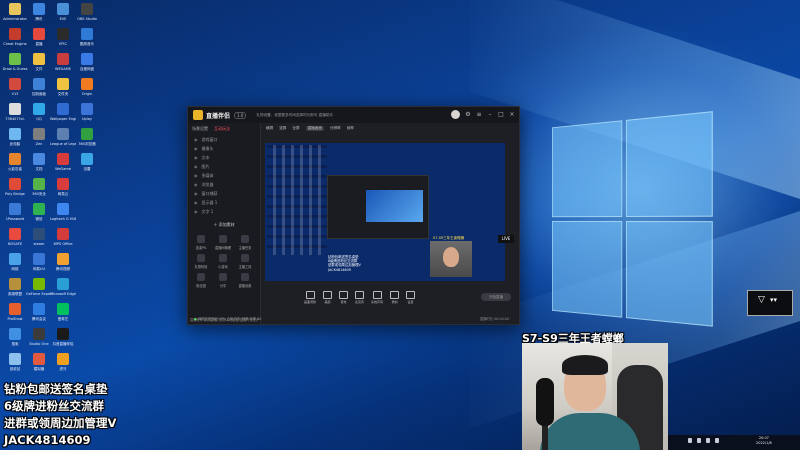 The image size is (800, 450). I want to click on source-item: ◉ 显示器 1, so click(224, 202).